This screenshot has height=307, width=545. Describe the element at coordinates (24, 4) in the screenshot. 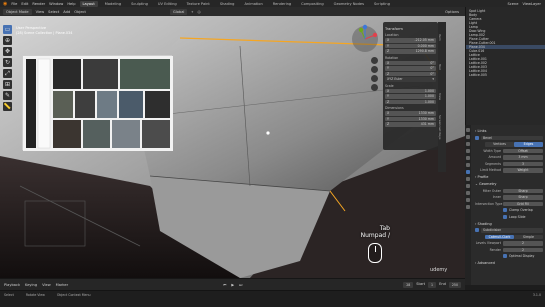

I see `menu-edit: Edit` at that location.